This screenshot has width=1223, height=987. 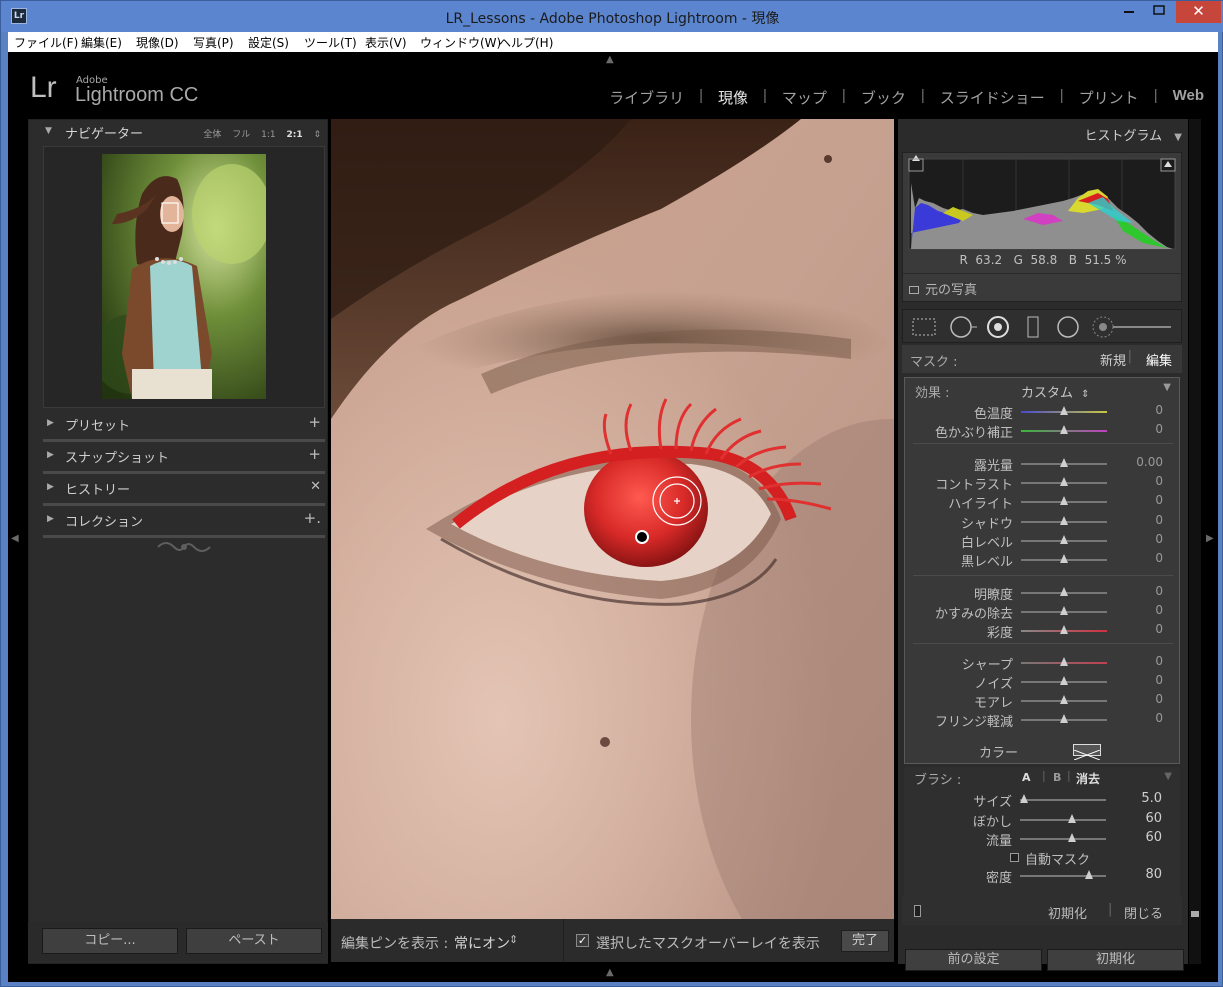 I want to click on navigator-header: ▼ ナビゲーター 全体 フル 1:1 2:1 ⇕, so click(x=178, y=132).